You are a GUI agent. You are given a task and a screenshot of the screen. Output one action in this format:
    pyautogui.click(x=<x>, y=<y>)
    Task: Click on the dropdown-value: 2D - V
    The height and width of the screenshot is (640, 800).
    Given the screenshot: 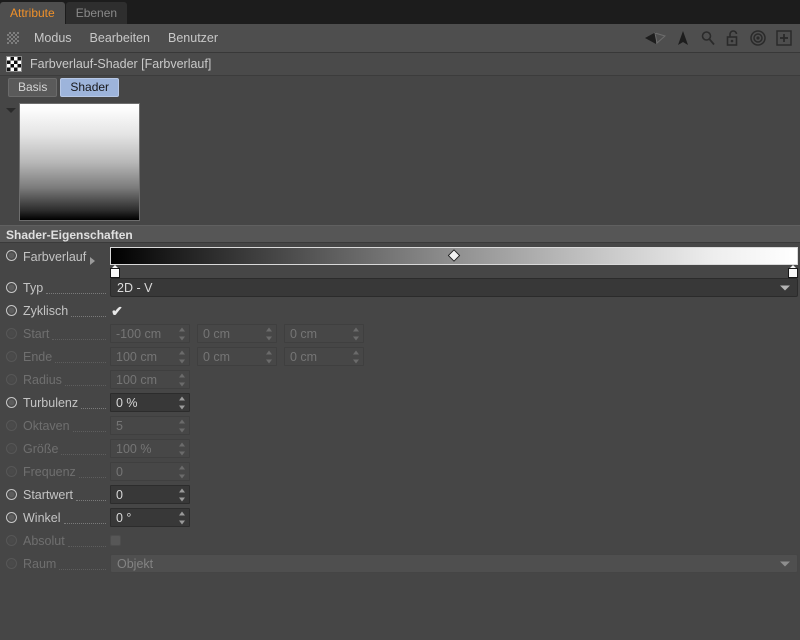 What is the action you would take?
    pyautogui.click(x=135, y=287)
    